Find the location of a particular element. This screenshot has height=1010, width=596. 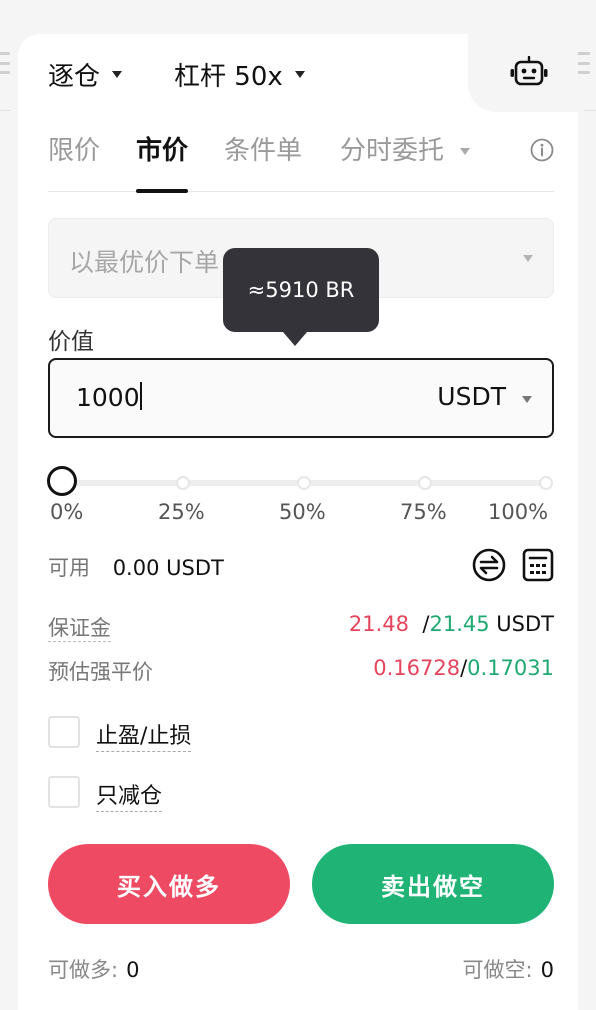

liquidation-price-row: 预估强平价 0.16728/0.17031 is located at coordinates (301, 671).